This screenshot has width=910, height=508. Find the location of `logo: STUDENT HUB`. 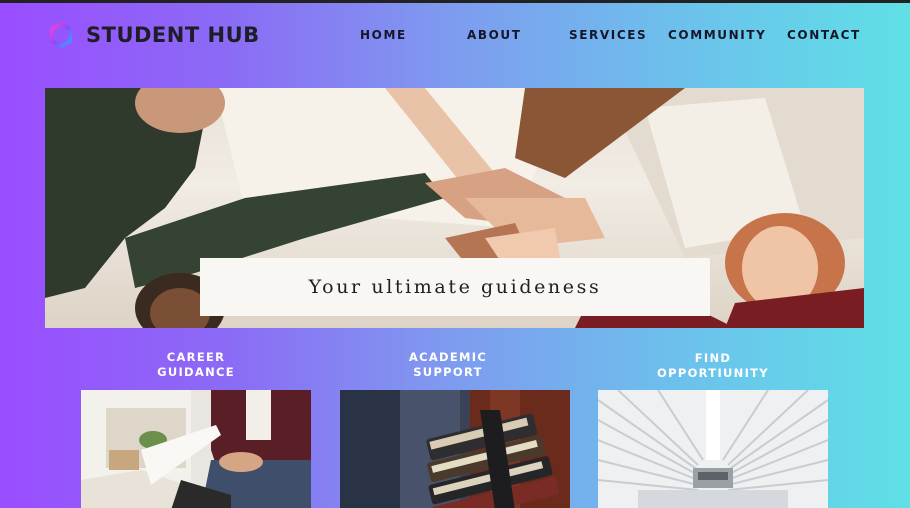

logo: STUDENT HUB is located at coordinates (154, 35).